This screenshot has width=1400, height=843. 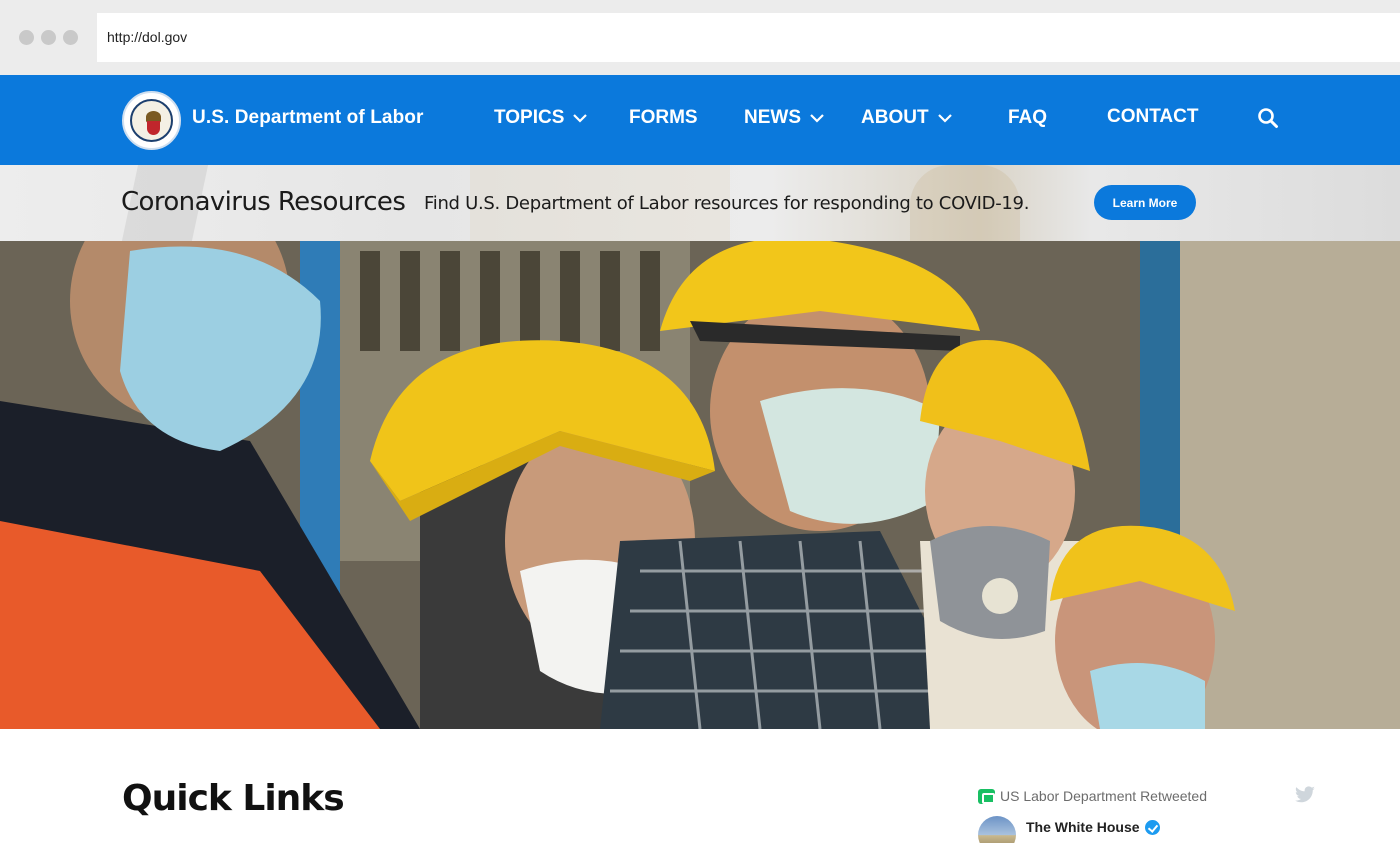 I want to click on nav-forms: FORMS, so click(x=663, y=118).